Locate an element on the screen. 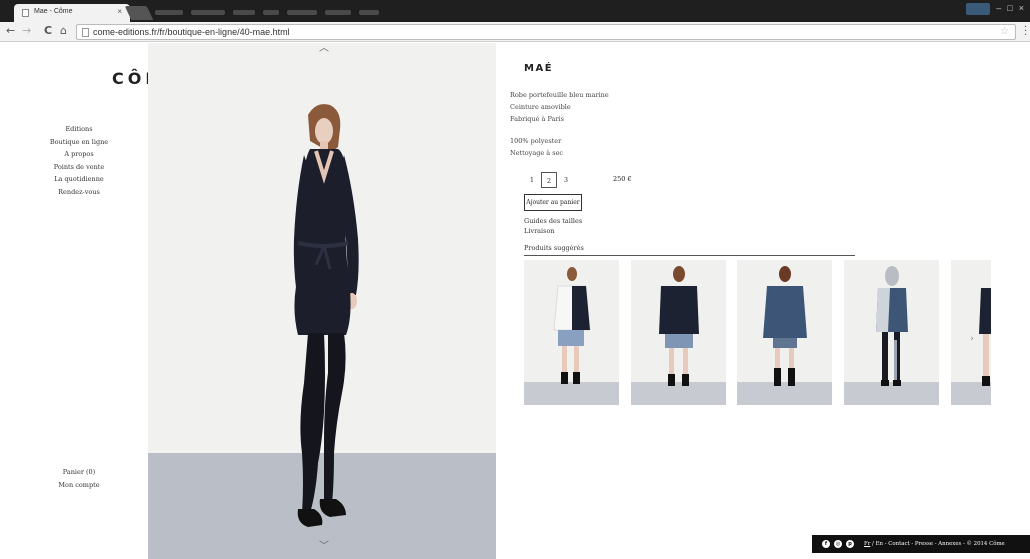  lang-en-link: En is located at coordinates (879, 544).